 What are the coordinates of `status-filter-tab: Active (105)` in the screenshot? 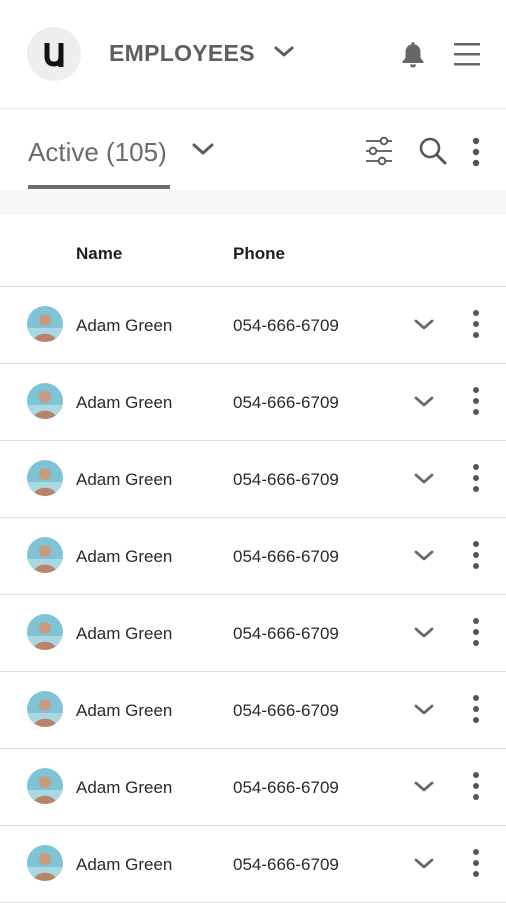 It's located at (97, 152).